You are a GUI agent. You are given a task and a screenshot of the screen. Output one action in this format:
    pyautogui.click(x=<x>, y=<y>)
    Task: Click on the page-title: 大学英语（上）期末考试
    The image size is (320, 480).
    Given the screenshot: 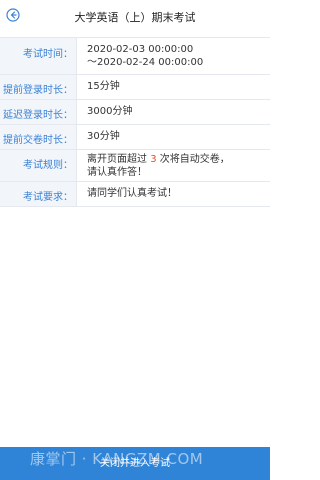 What is the action you would take?
    pyautogui.click(x=135, y=17)
    